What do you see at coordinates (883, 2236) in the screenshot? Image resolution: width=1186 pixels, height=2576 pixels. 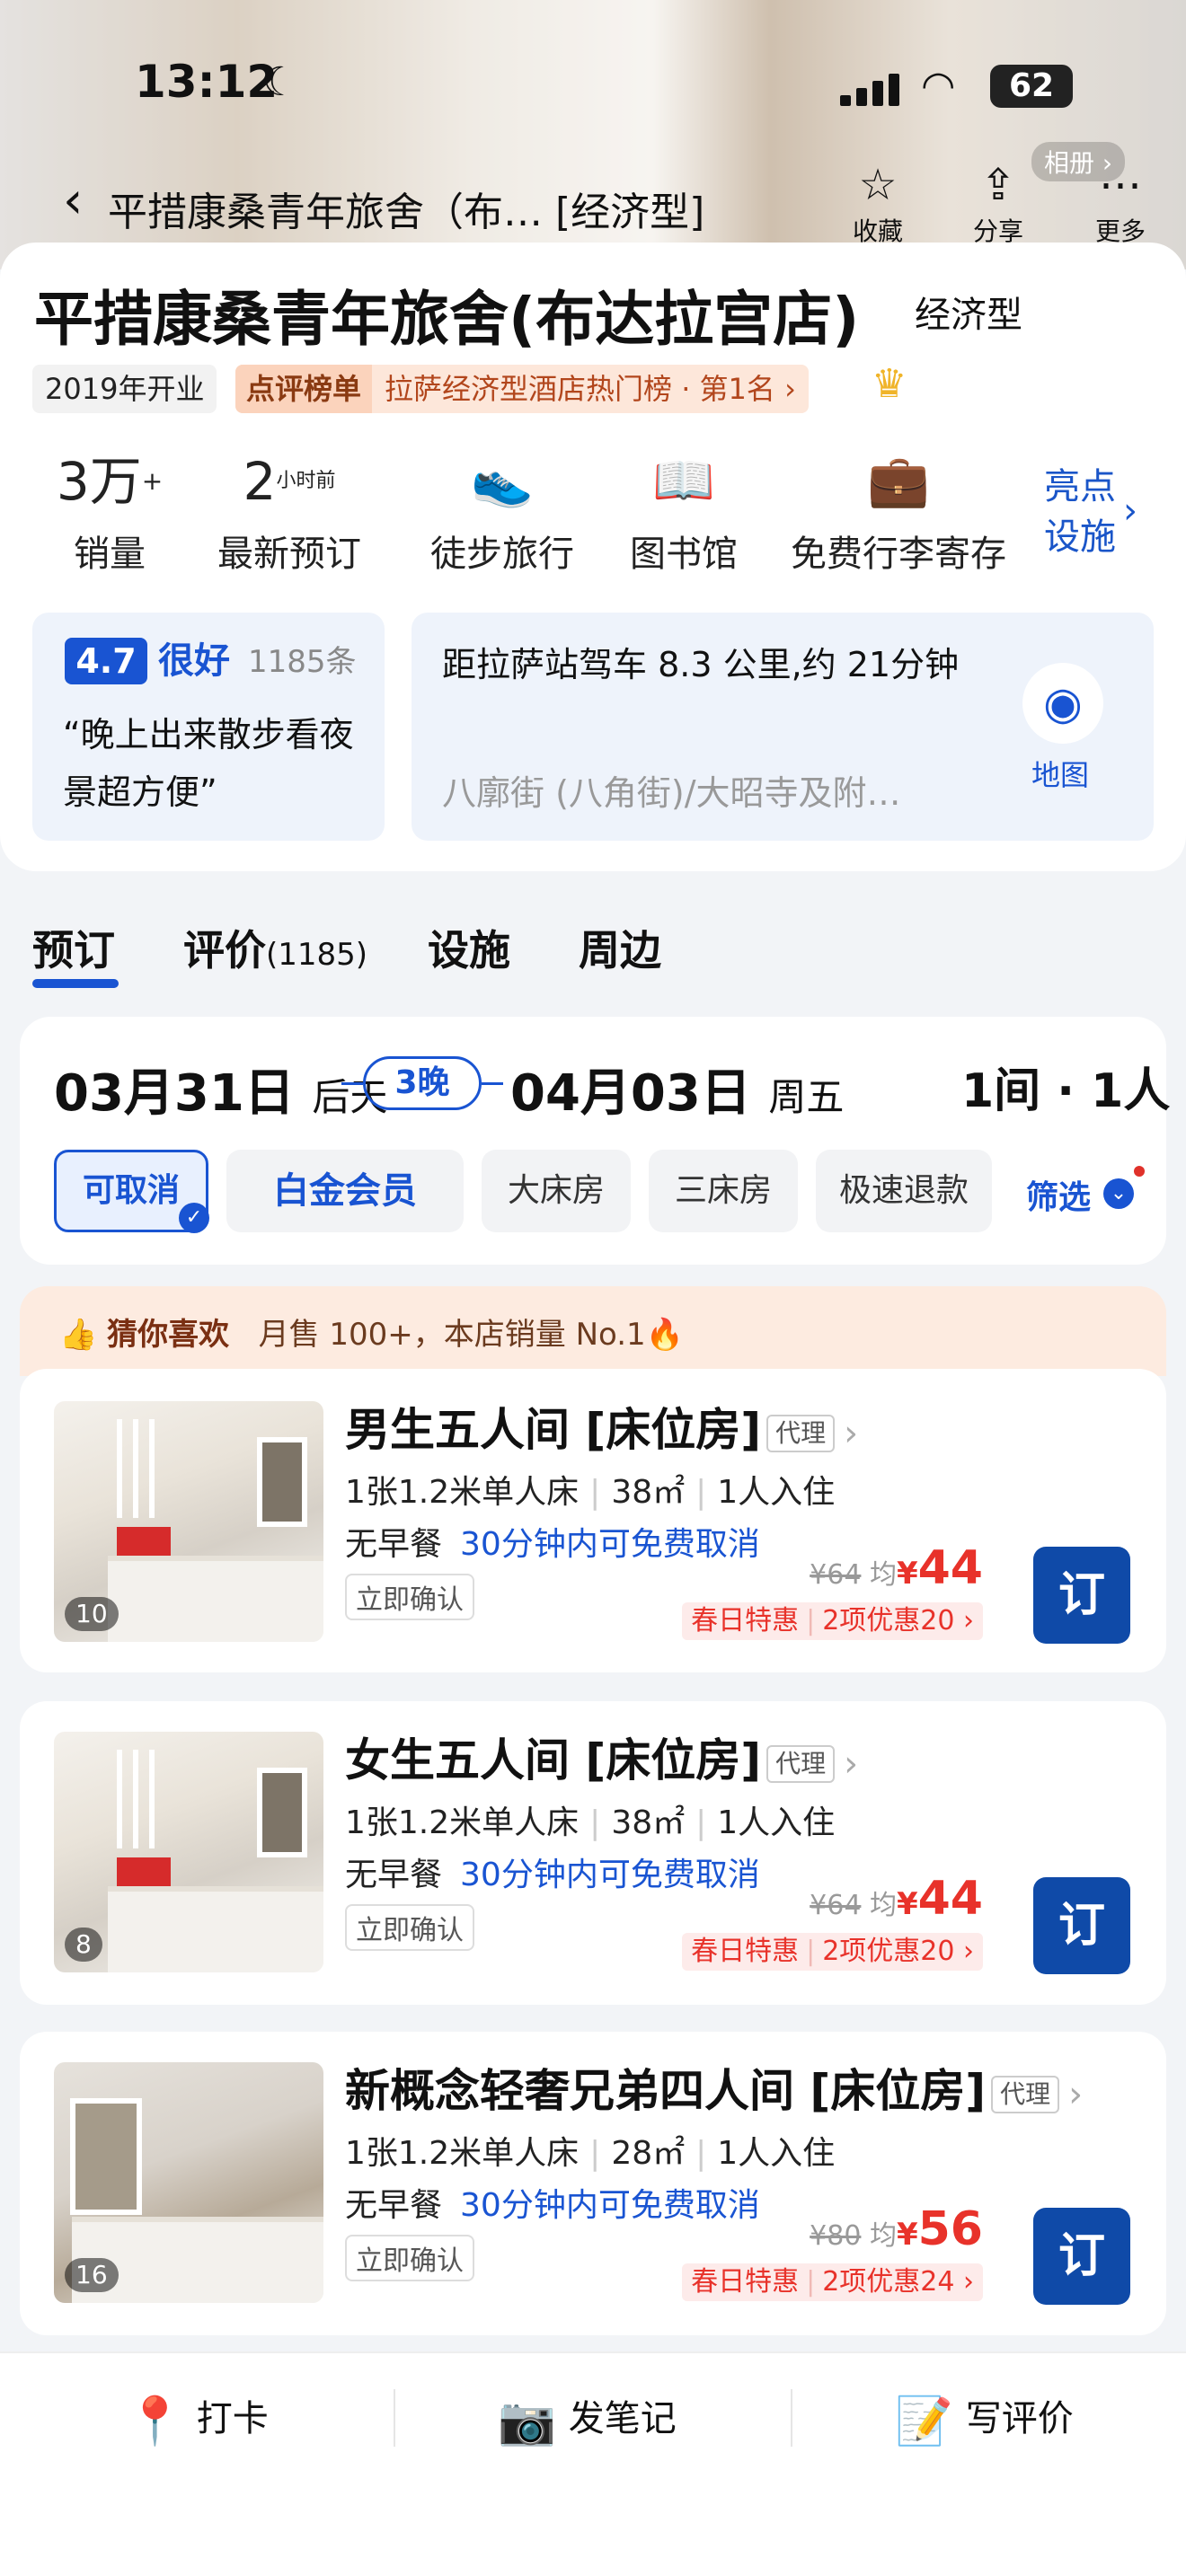 I see `avg-label: 均` at bounding box center [883, 2236].